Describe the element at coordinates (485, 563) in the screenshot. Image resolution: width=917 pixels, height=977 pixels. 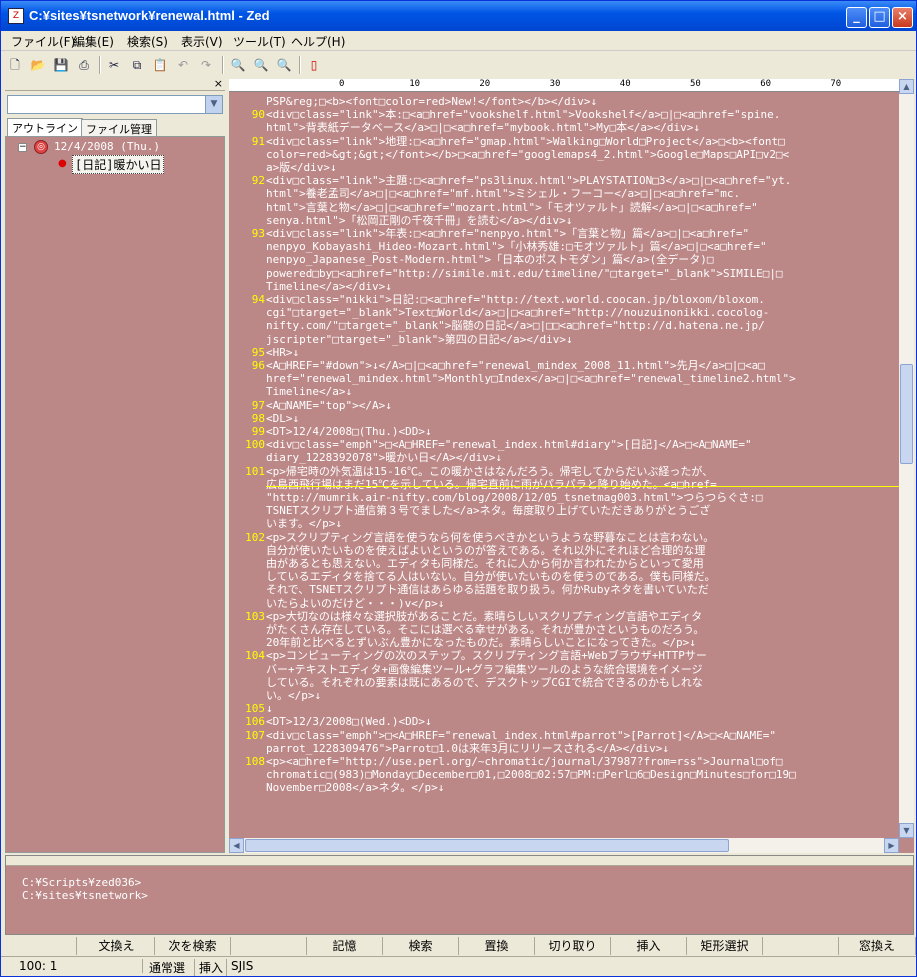
I see `code-line: 由があるとも思えない。エディタも同様だ。それに人から何か言われたからといって愛用` at that location.